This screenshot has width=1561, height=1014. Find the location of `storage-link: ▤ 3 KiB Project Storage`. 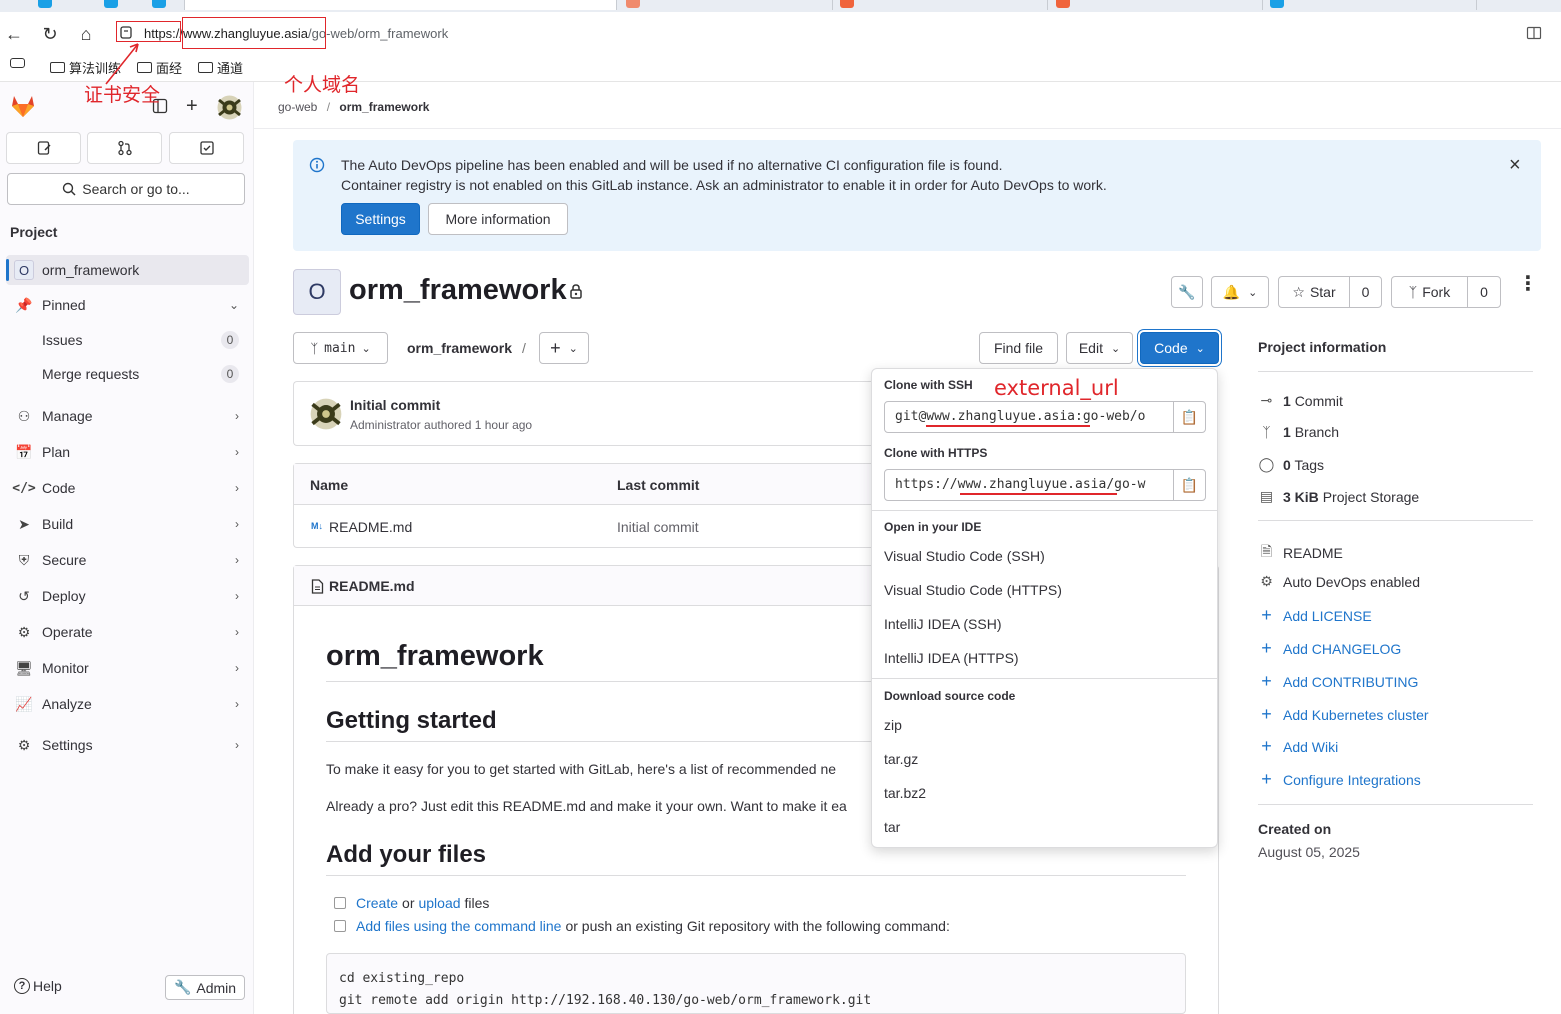

storage-link: ▤ 3 KiB Project Storage is located at coordinates (1338, 496).